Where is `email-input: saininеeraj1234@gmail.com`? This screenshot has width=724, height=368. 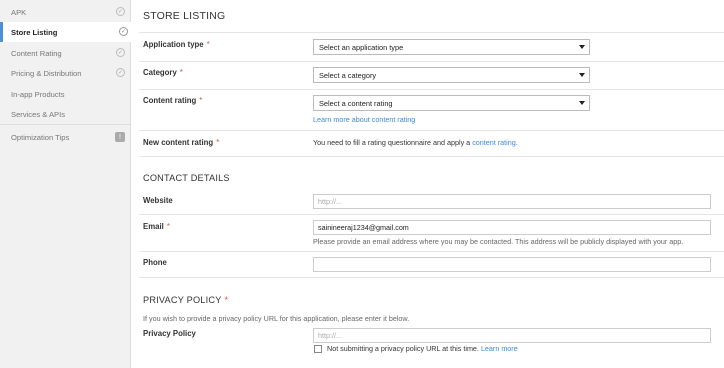
email-input: saininеeraj1234@gmail.com is located at coordinates (512, 227).